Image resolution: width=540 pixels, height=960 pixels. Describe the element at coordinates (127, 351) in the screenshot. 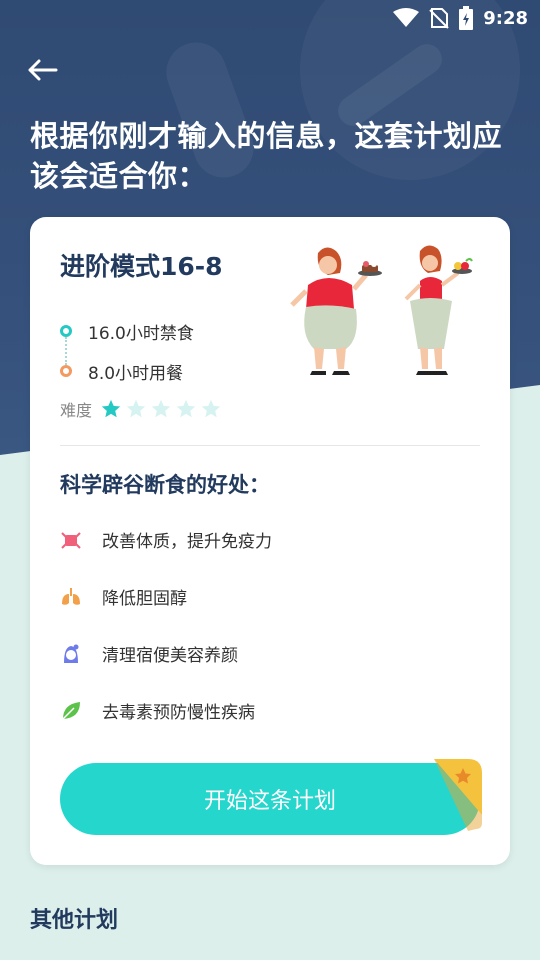

I see `plan-schedule: 16.0小时禁食 8.0小时用餐` at that location.